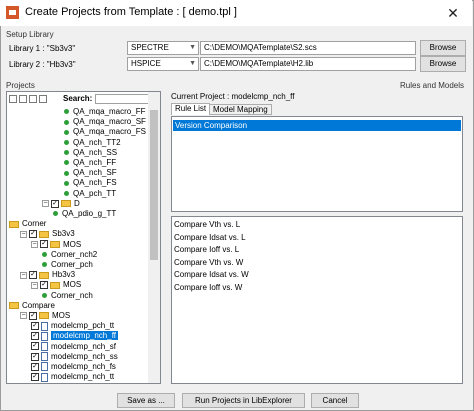 This screenshot has width=474, height=411. I want to click on library-2-simulator-value: HSPICE, so click(146, 63).